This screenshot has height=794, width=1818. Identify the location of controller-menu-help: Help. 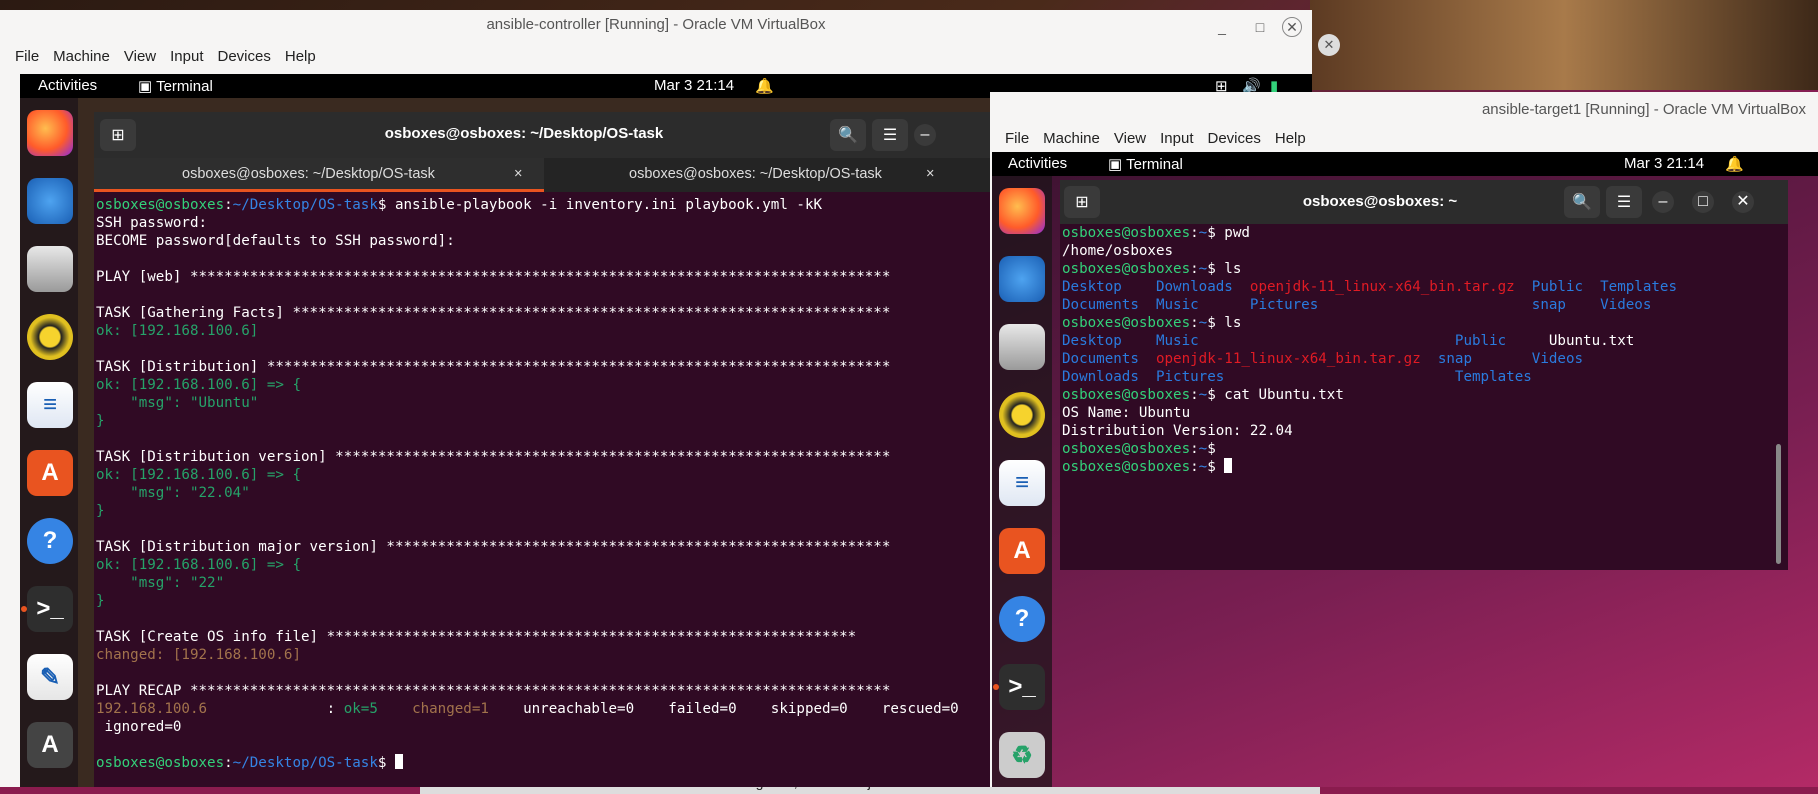
(300, 60).